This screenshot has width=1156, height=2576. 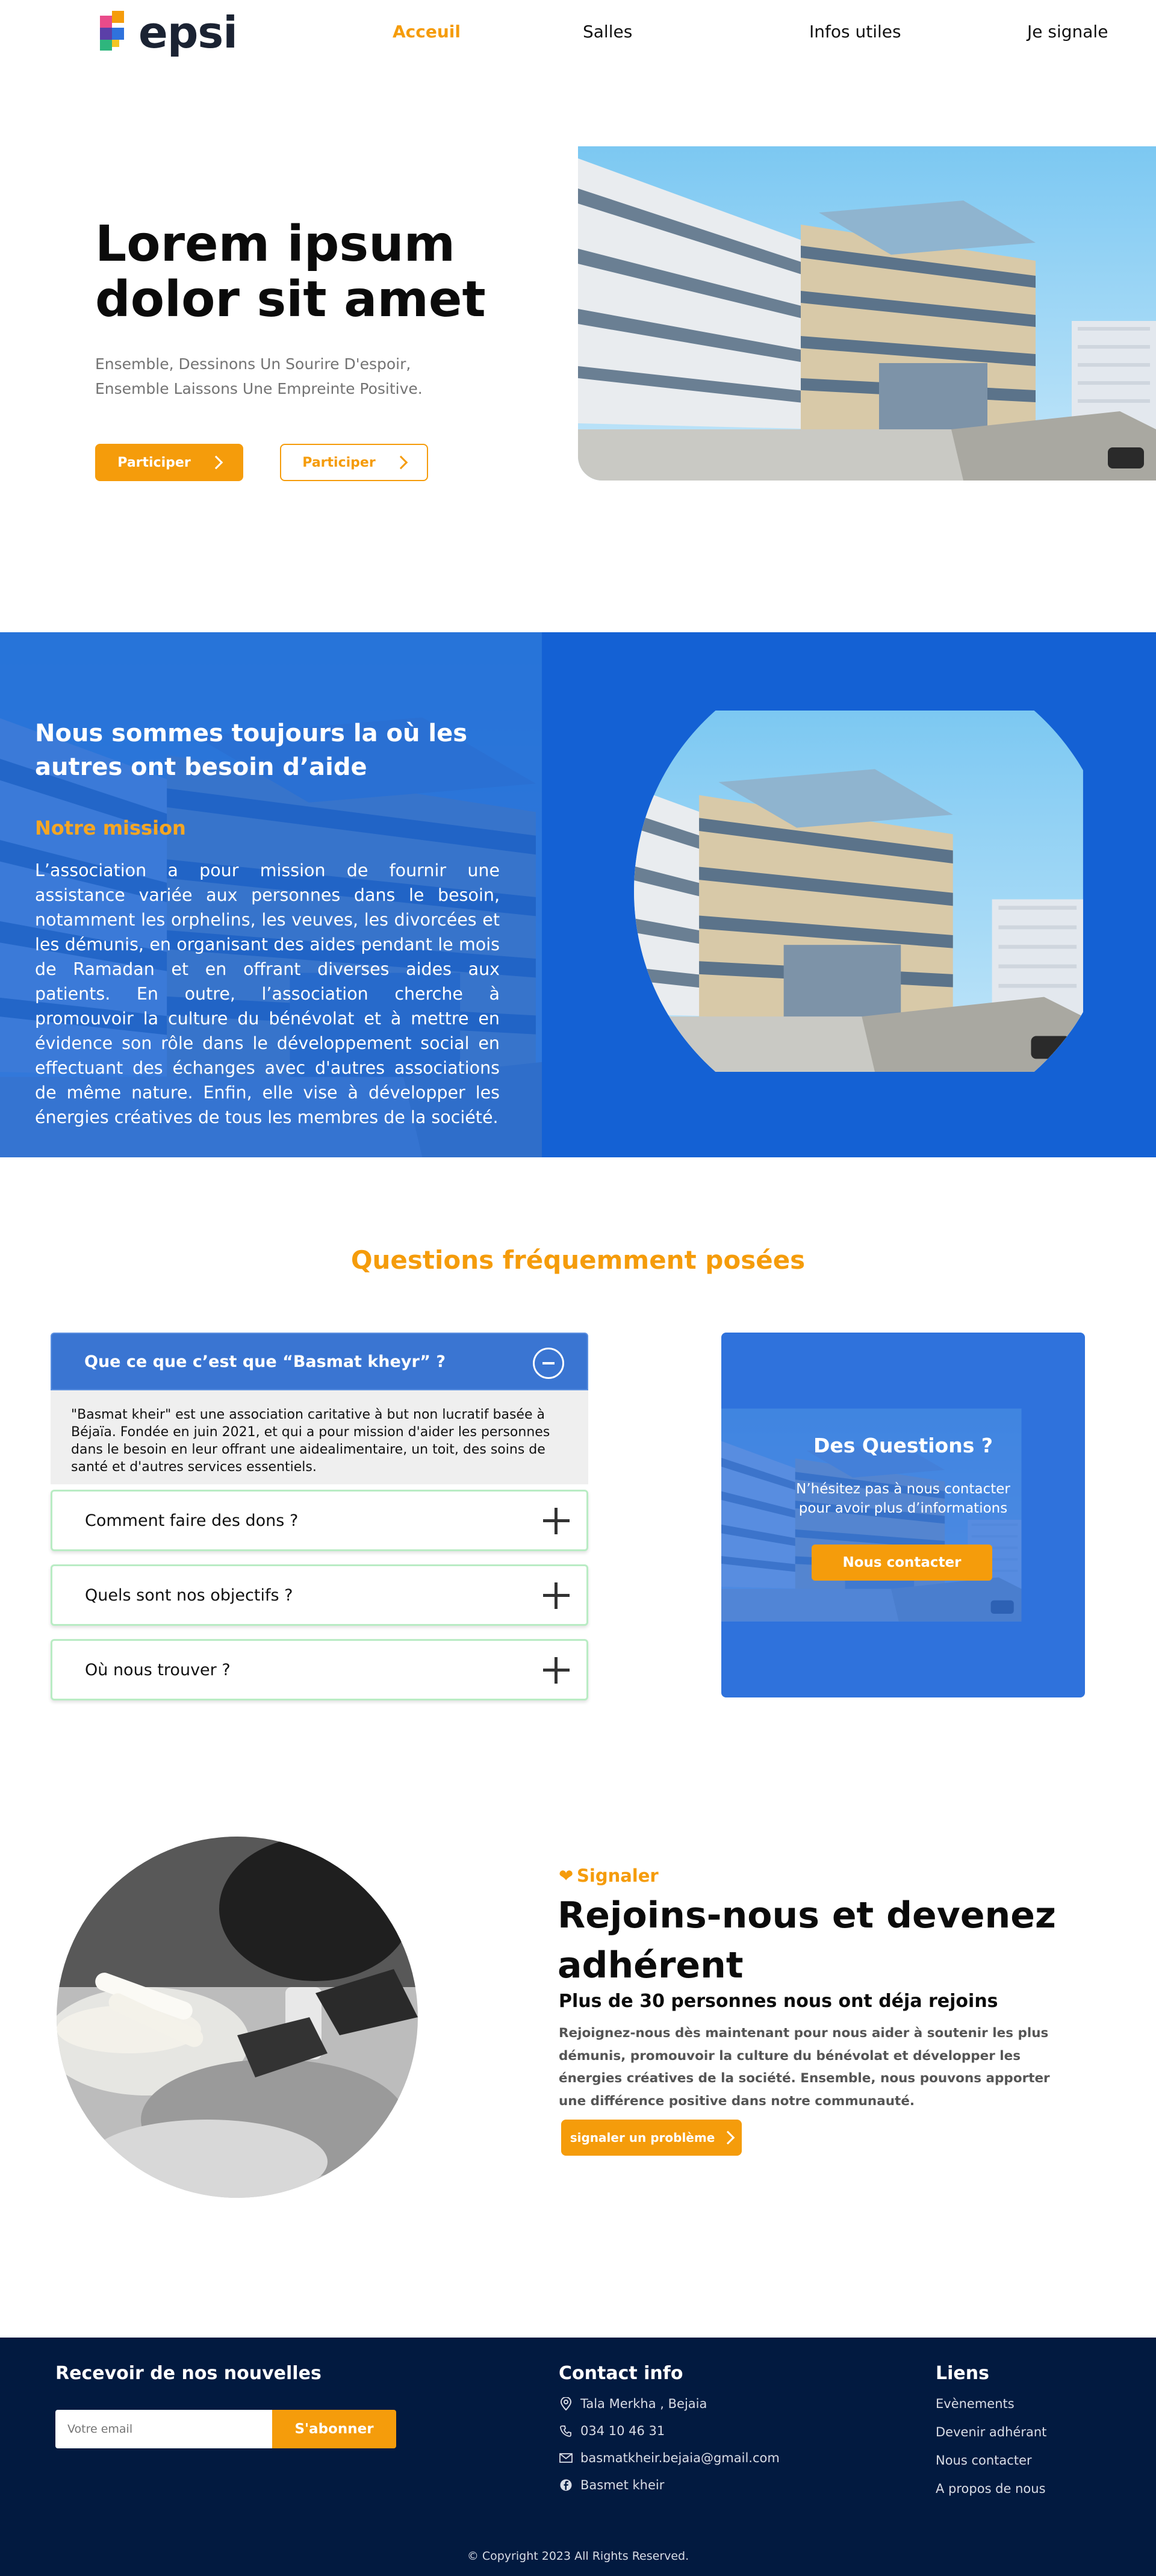 I want to click on phone-icon, so click(x=566, y=2431).